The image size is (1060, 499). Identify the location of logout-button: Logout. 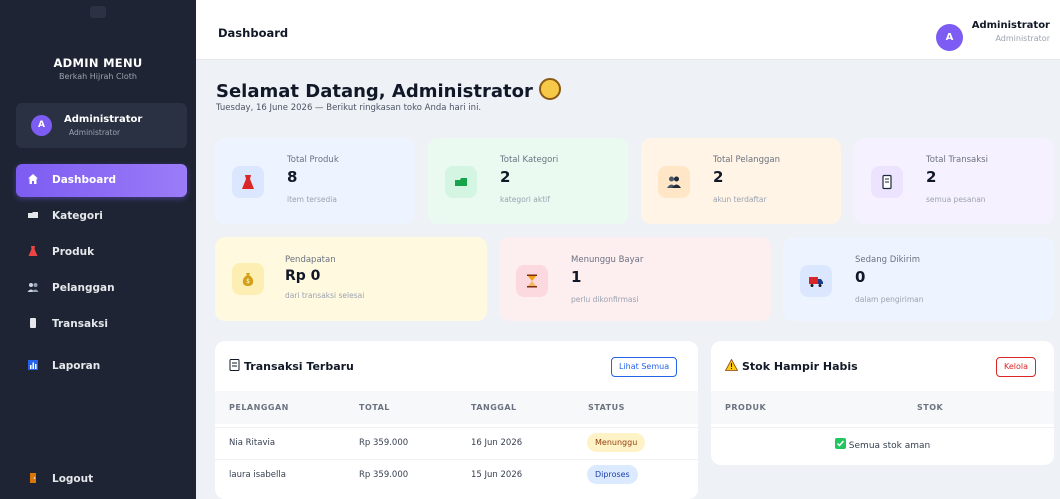
(101, 479).